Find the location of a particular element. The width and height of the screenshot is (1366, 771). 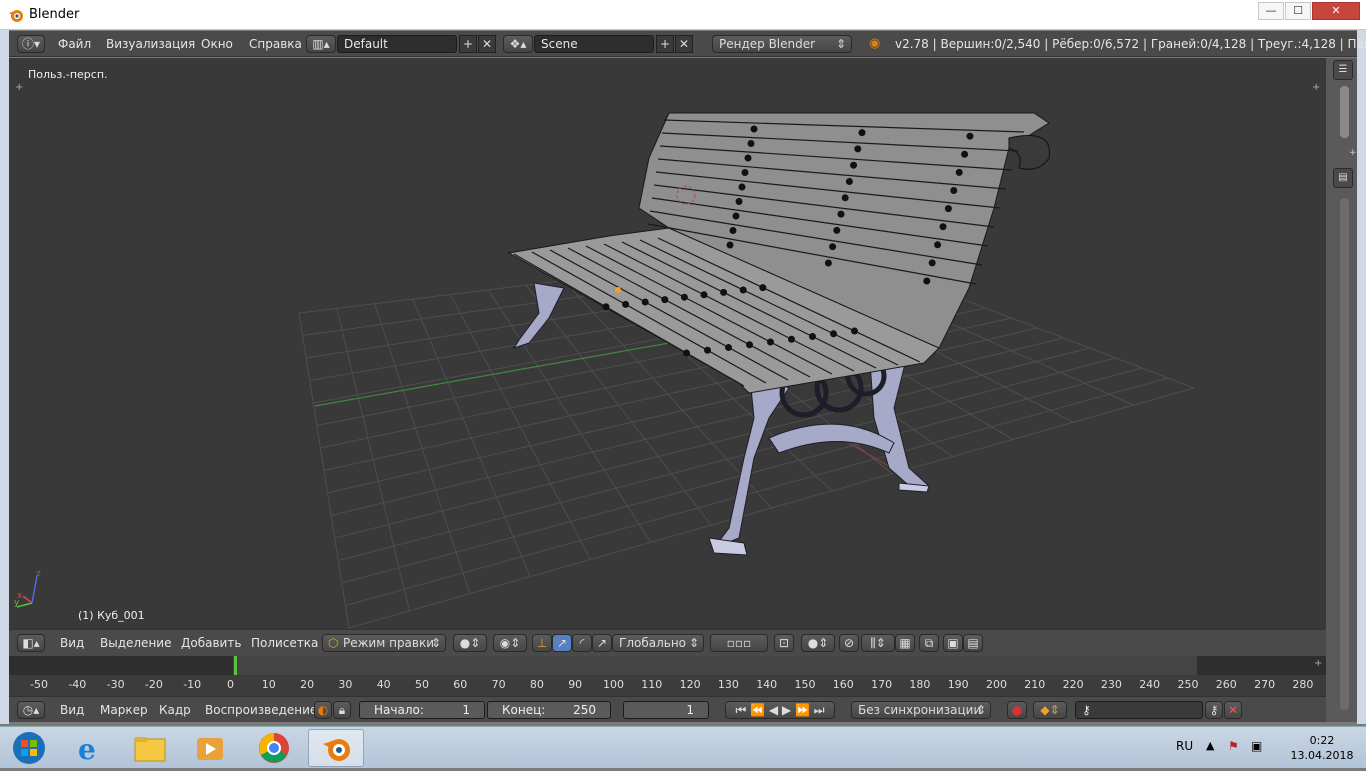

add-scene-button: + is located at coordinates (665, 44).